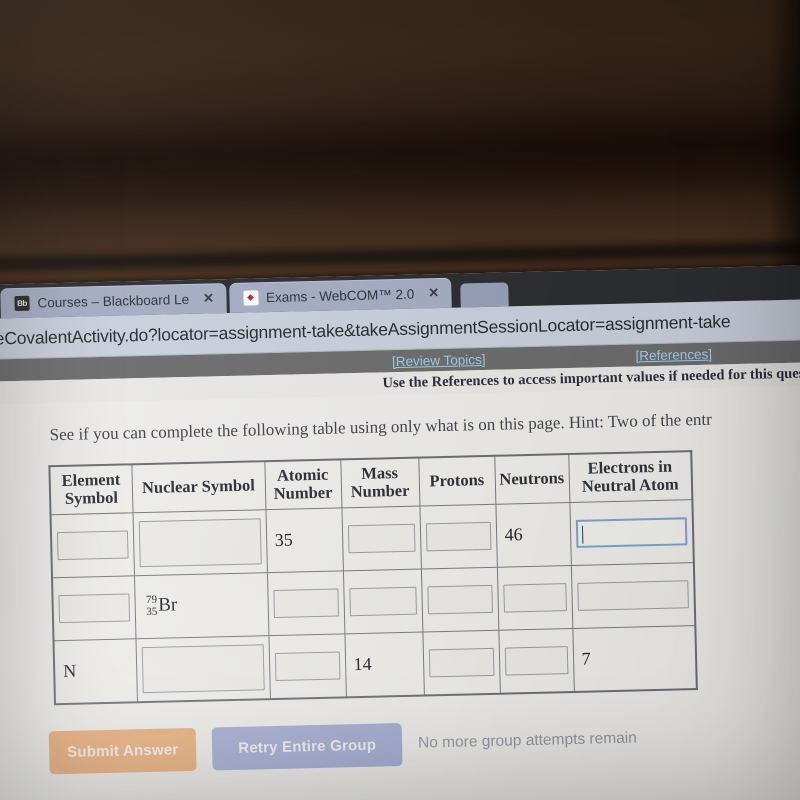  What do you see at coordinates (198, 487) in the screenshot?
I see `column-header-nuclear-symbol: Nuclear Symbol` at bounding box center [198, 487].